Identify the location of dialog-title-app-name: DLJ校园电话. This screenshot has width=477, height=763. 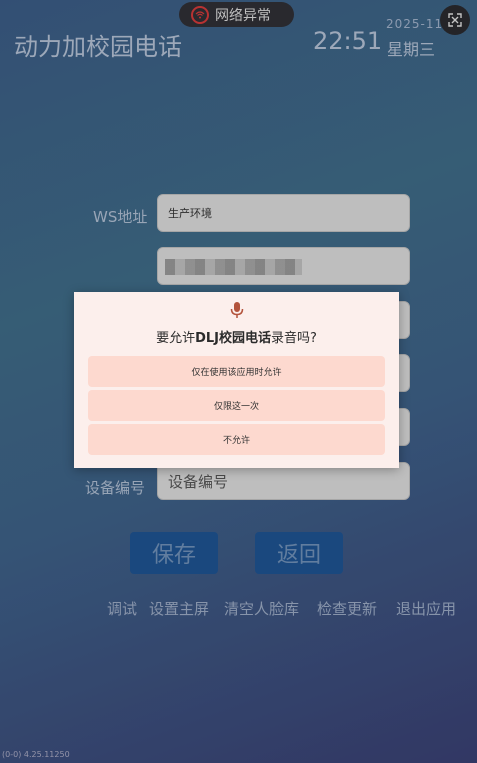
(233, 338).